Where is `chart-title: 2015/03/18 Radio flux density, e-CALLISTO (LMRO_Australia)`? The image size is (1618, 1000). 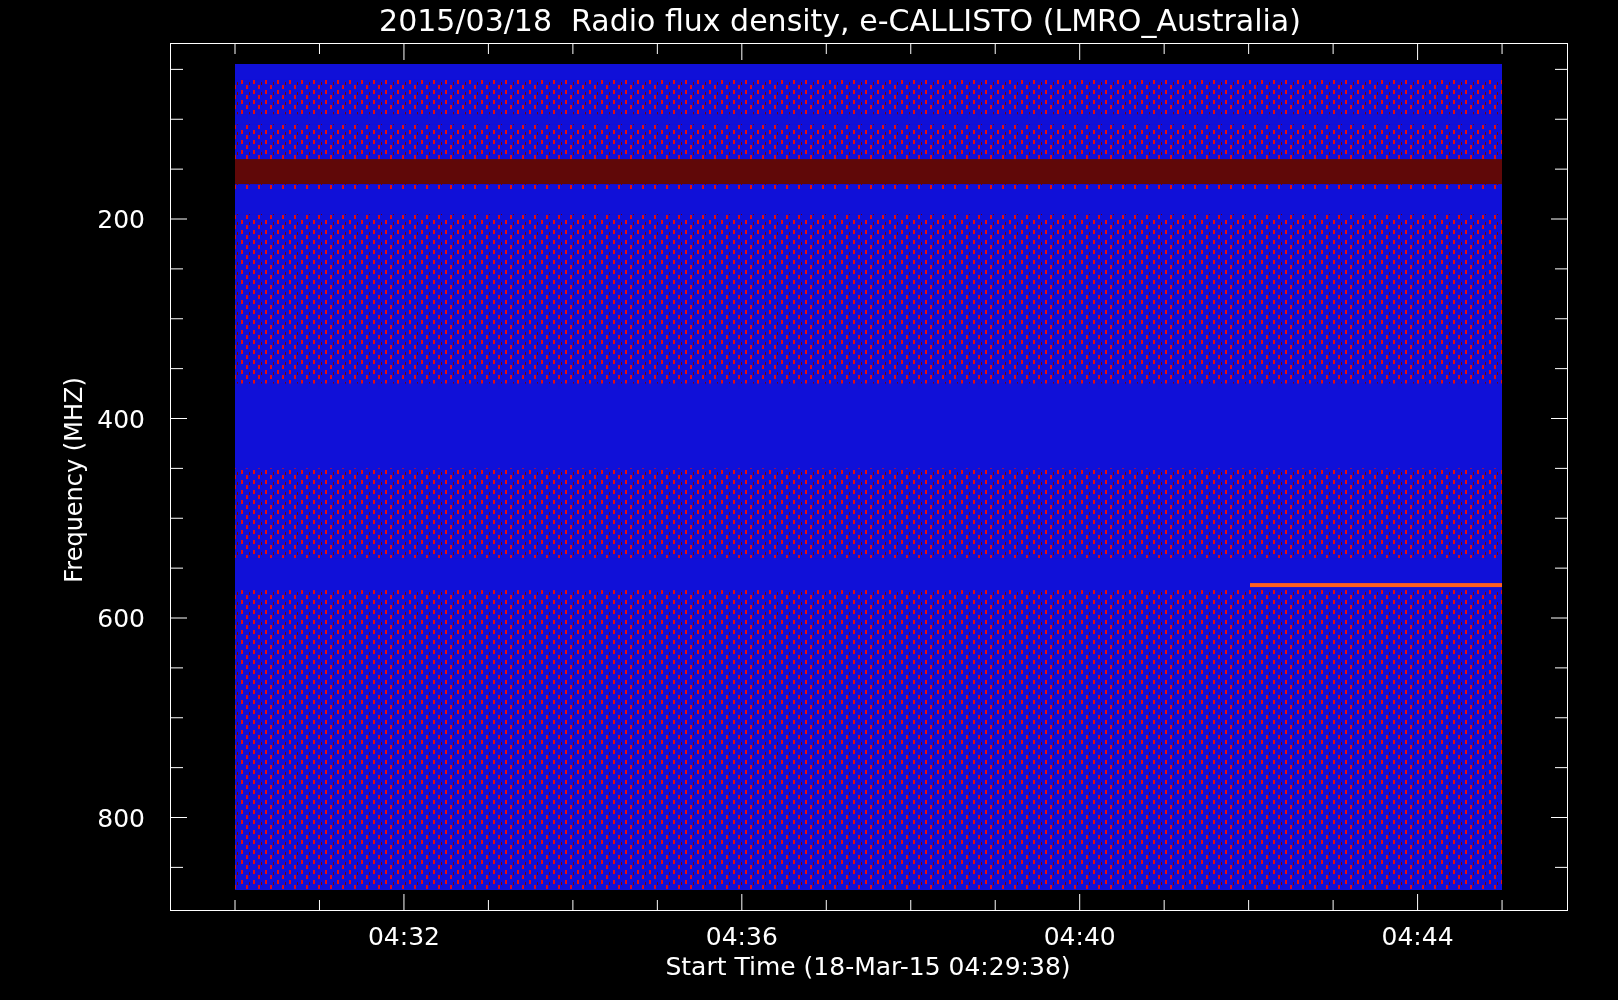
chart-title: 2015/03/18 Radio flux density, e-CALLISTO (LMRO_Australia) is located at coordinates (840, 20).